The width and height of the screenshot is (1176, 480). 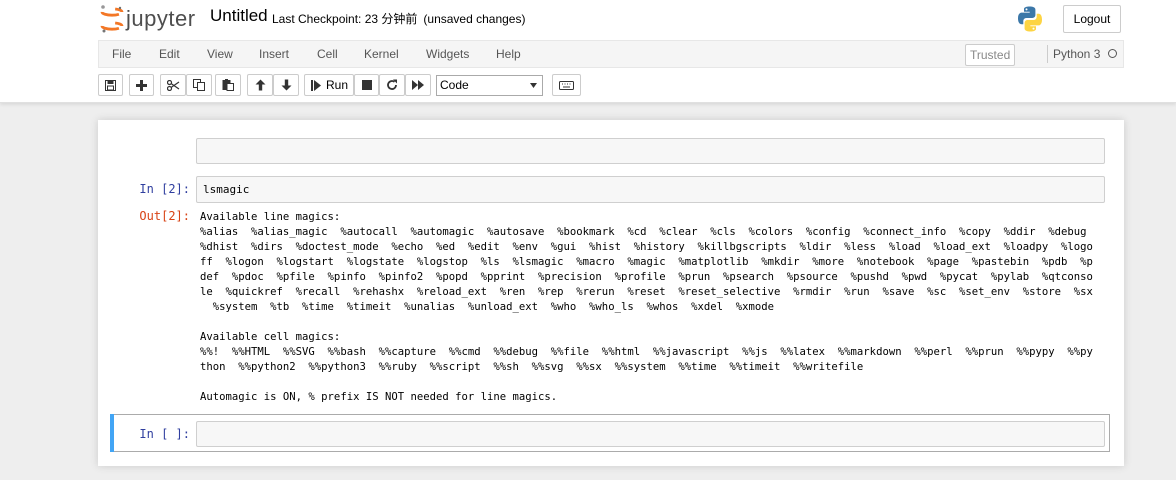 What do you see at coordinates (1076, 54) in the screenshot?
I see `kernel-name: Python 3` at bounding box center [1076, 54].